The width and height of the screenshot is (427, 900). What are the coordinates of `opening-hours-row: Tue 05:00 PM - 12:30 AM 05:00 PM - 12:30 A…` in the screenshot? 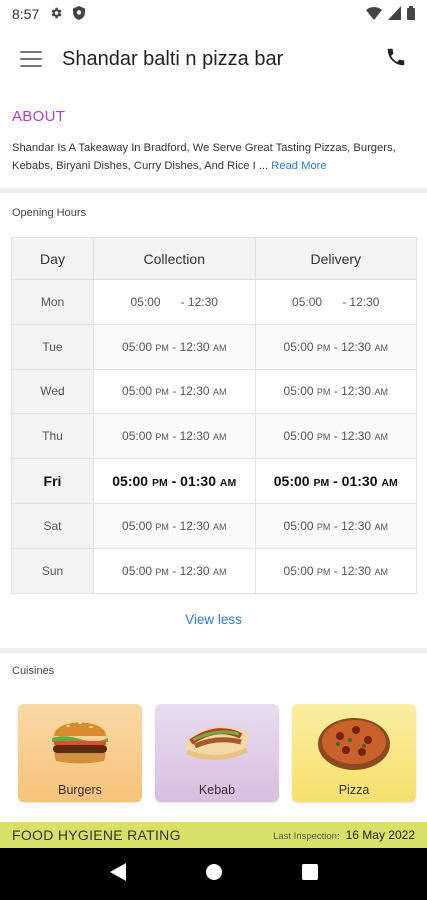 It's located at (214, 346).